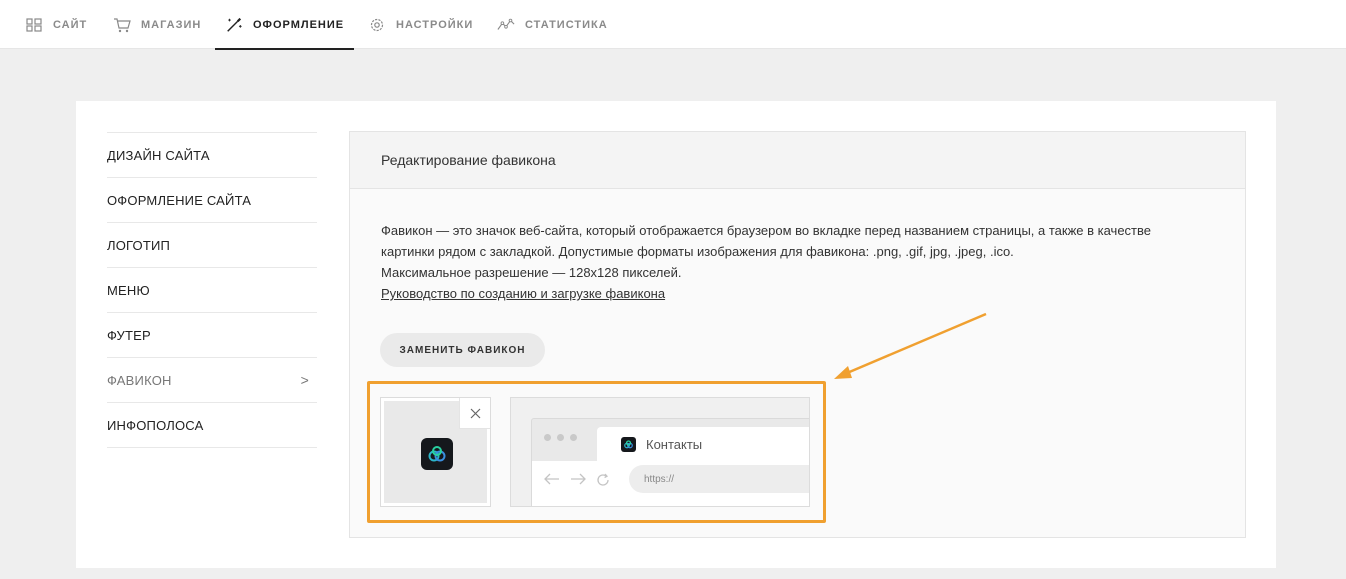  I want to click on tab-title: Контакты, so click(674, 444).